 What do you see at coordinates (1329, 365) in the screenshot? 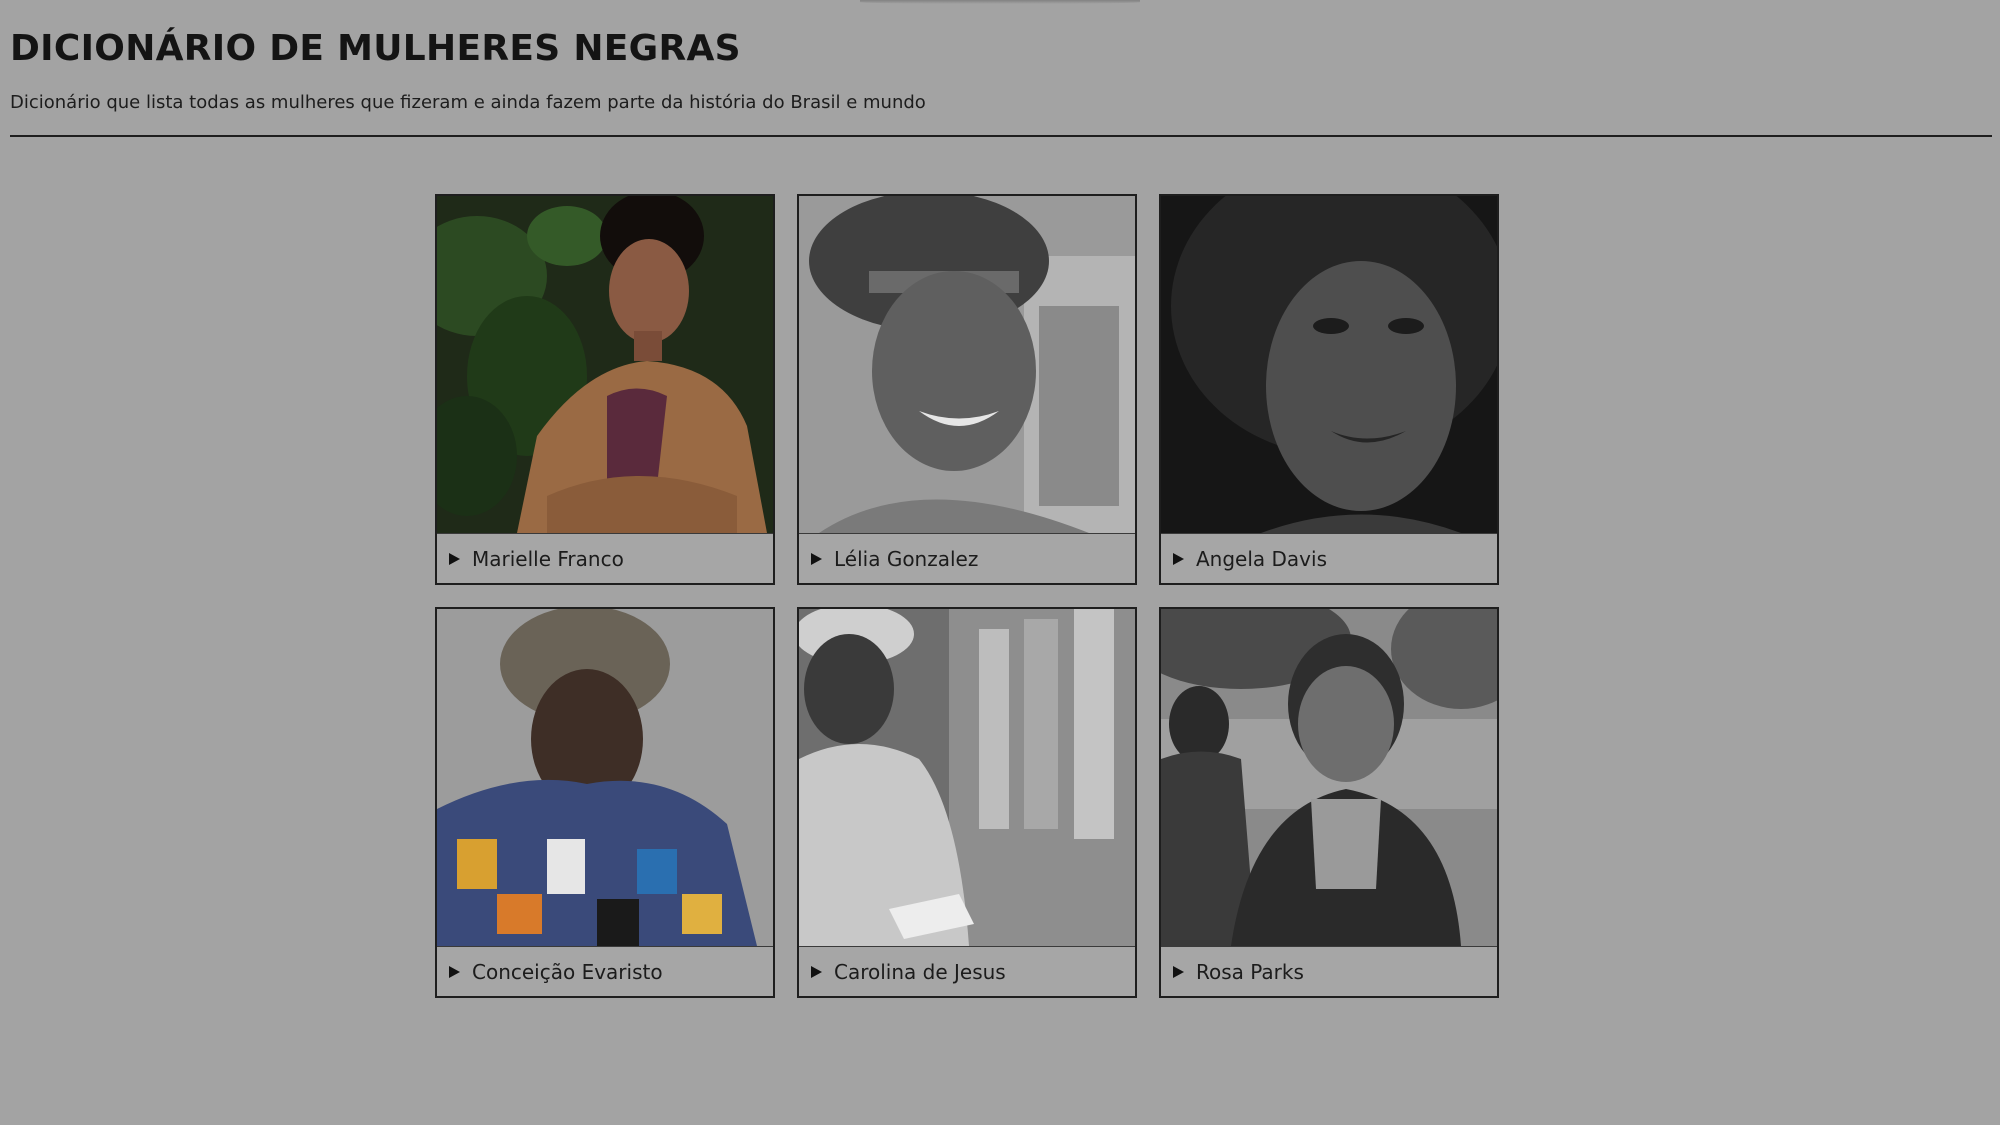
I see `angela-davis-photo` at bounding box center [1329, 365].